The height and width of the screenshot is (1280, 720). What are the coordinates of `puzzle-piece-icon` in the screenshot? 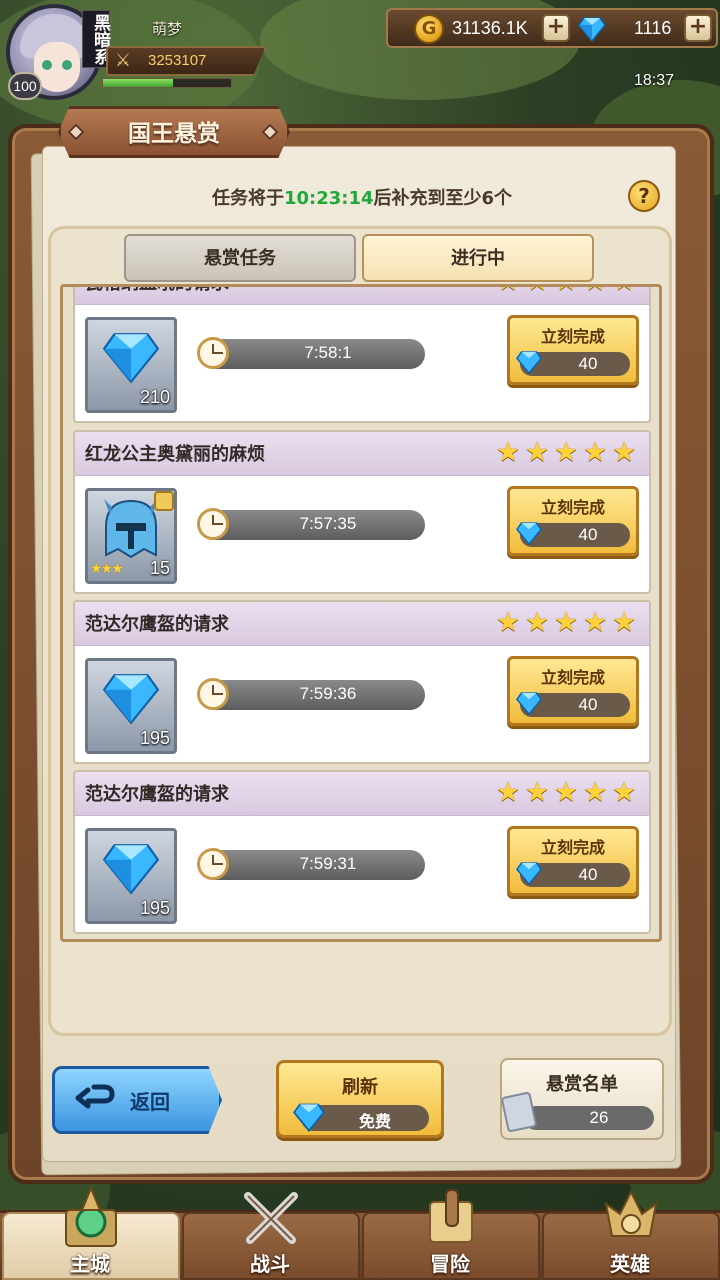 It's located at (164, 501).